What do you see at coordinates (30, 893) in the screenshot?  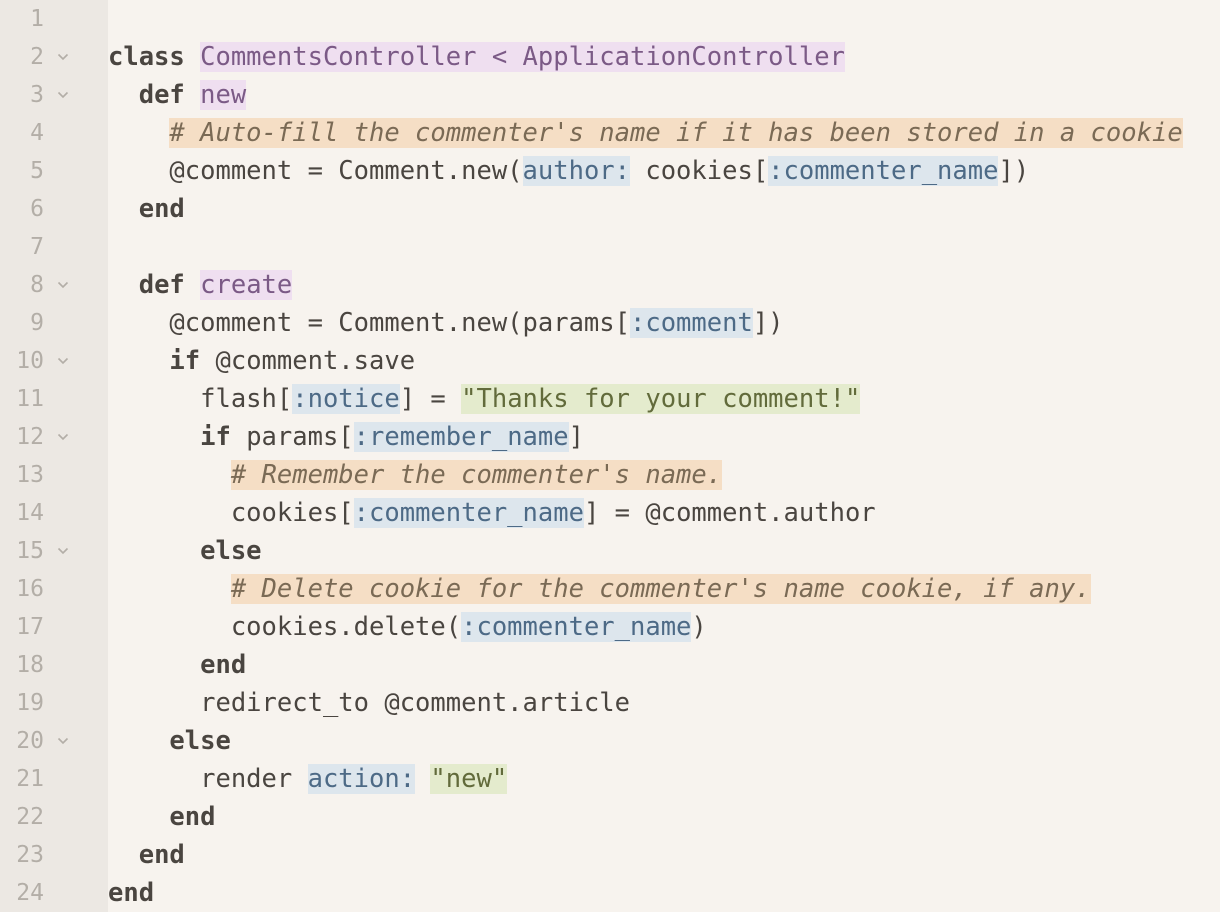 I see `line-number: 24` at bounding box center [30, 893].